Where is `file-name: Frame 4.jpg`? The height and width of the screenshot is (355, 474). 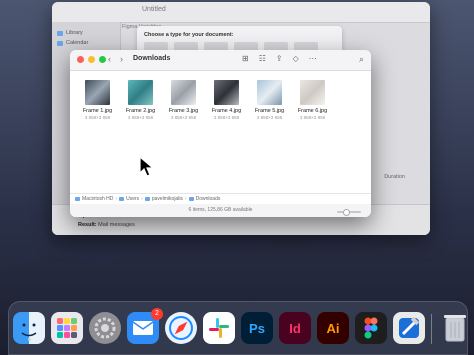 file-name: Frame 4.jpg is located at coordinates (226, 111).